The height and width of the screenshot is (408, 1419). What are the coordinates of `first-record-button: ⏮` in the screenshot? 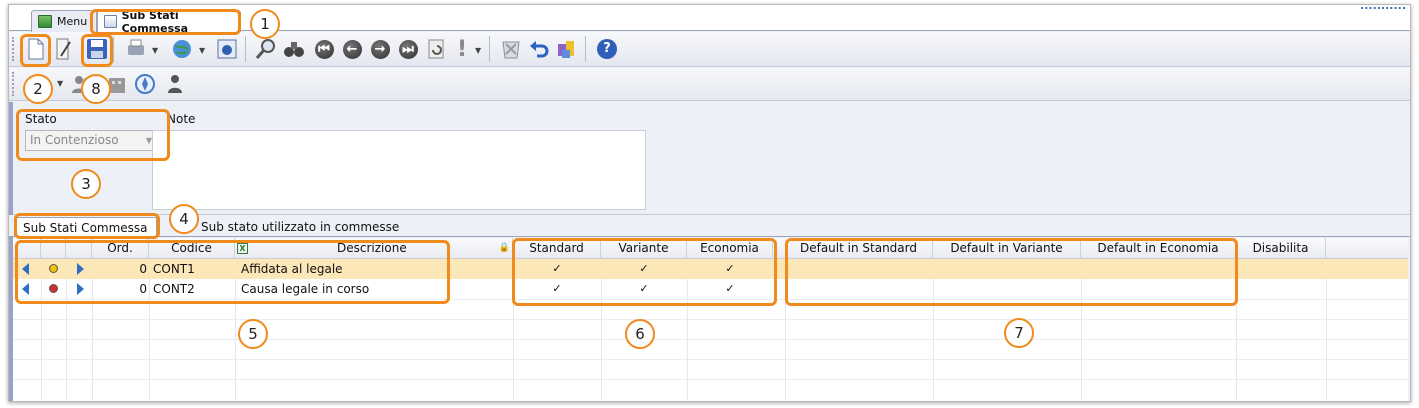 It's located at (324, 49).